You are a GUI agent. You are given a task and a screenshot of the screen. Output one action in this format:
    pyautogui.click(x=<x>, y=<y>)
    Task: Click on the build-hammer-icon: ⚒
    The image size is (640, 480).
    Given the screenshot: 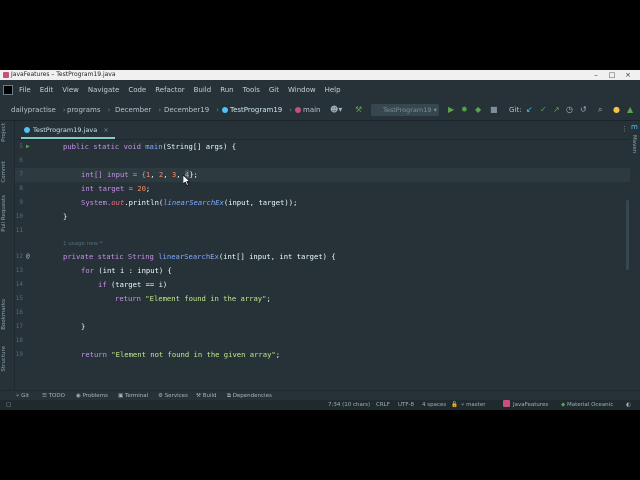 What is the action you would take?
    pyautogui.click(x=358, y=110)
    